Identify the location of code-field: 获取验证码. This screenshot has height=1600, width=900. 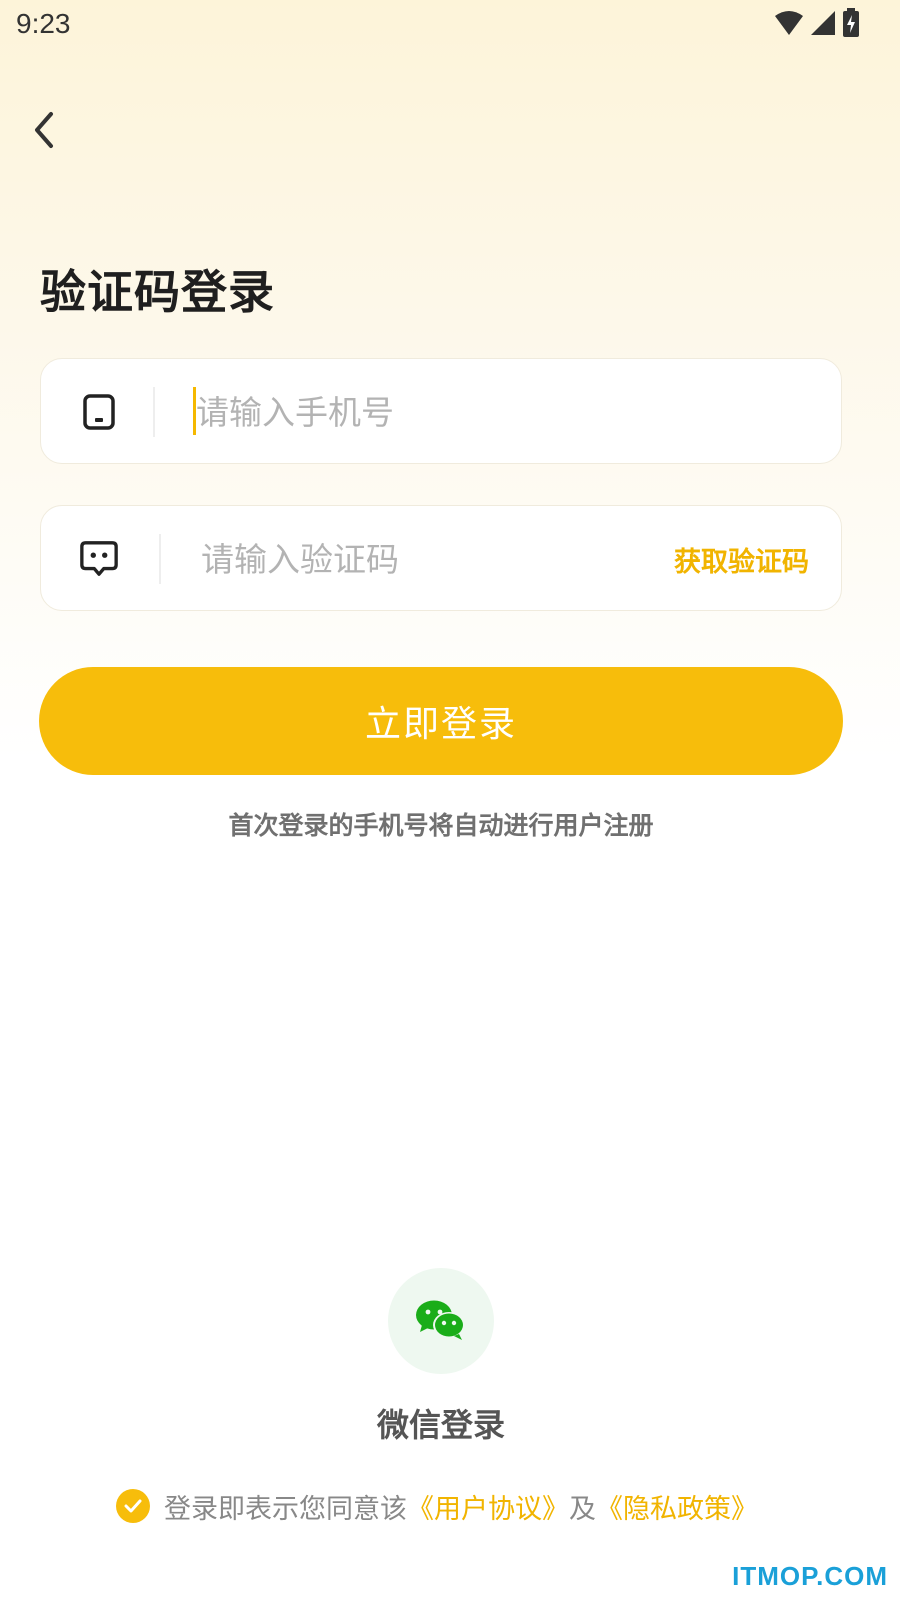
(441, 558).